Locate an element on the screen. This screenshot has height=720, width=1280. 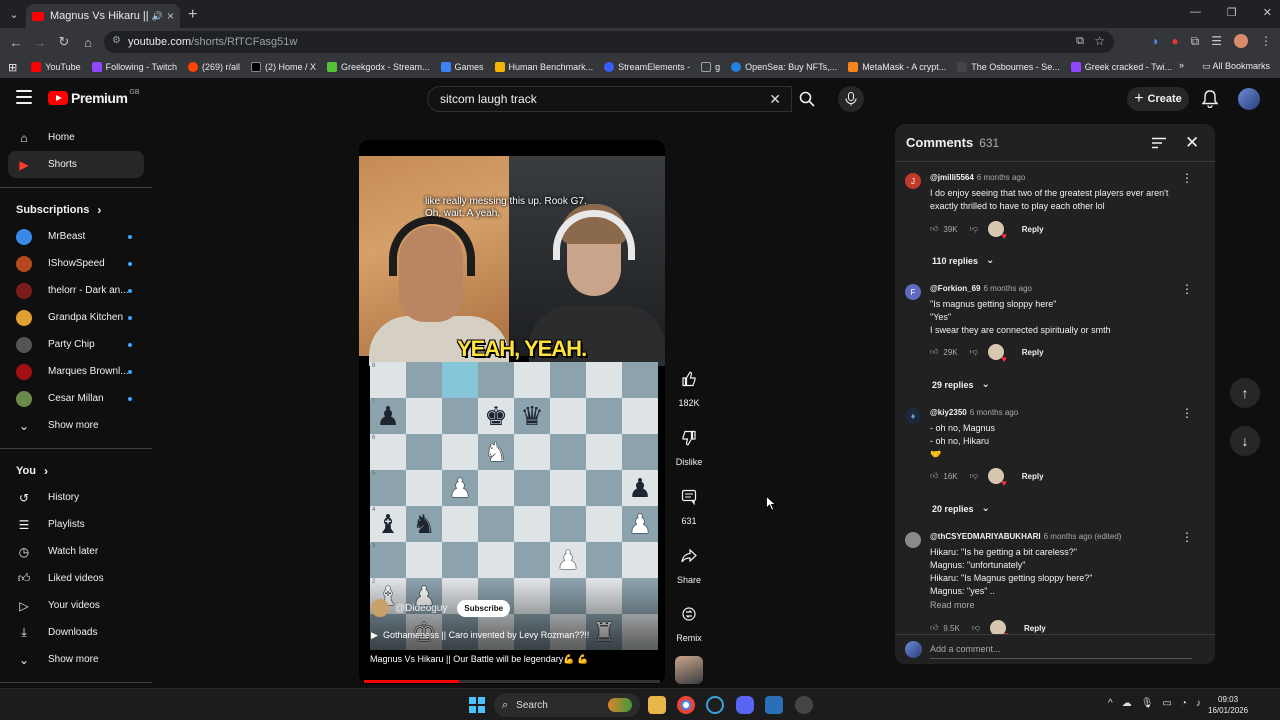
discord-icon is located at coordinates (745, 705).